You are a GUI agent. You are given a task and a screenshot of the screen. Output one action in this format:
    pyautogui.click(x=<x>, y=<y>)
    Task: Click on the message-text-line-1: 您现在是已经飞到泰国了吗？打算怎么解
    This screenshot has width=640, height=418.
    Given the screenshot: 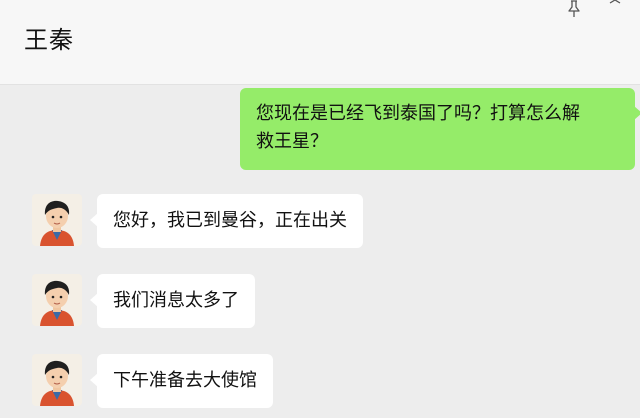 What is the action you would take?
    pyautogui.click(x=418, y=113)
    